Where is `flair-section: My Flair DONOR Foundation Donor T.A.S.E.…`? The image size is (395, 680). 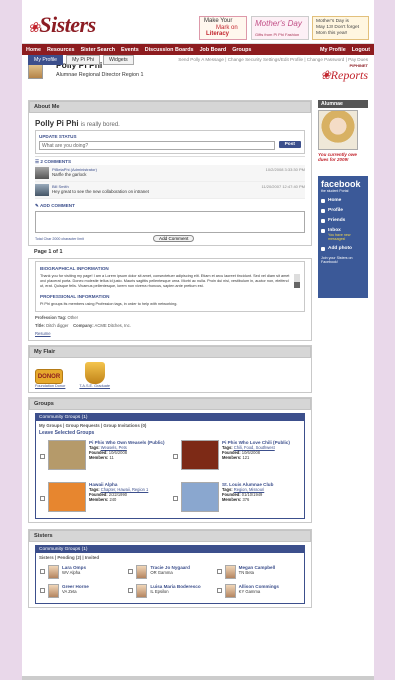
flair-section: My Flair DONOR Foundation Donor T.A.S.E.… is located at coordinates (170, 369).